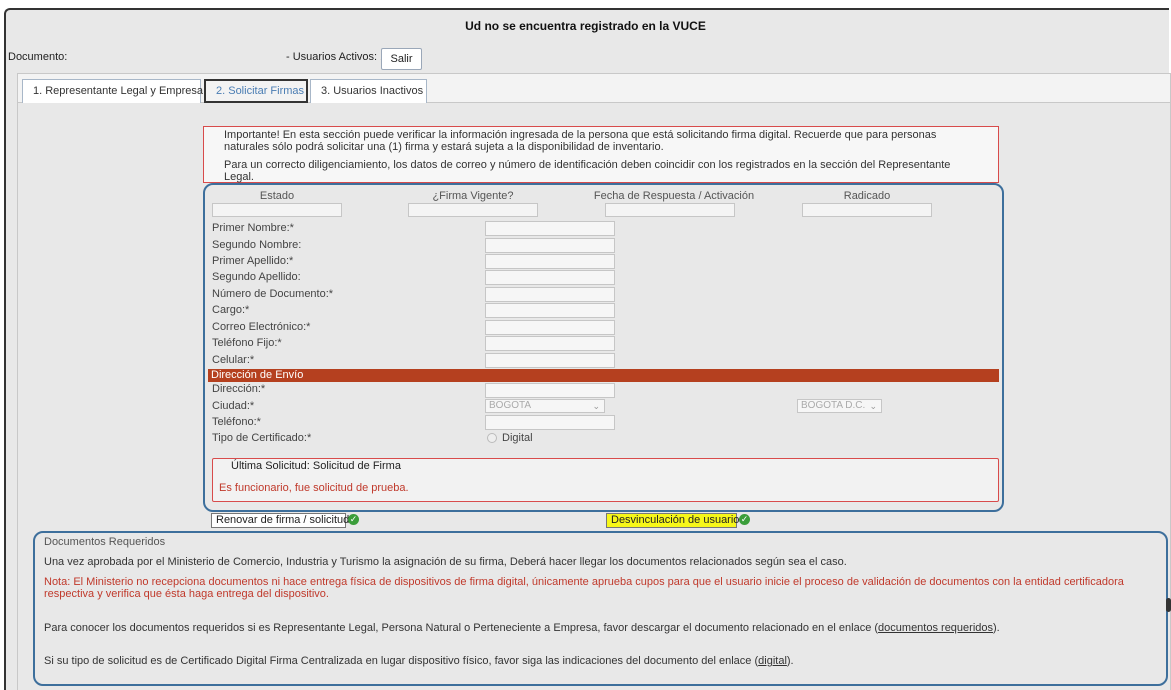 The width and height of the screenshot is (1171, 690). Describe the element at coordinates (261, 327) in the screenshot. I see `email-label: Correo Electrónico:*` at that location.